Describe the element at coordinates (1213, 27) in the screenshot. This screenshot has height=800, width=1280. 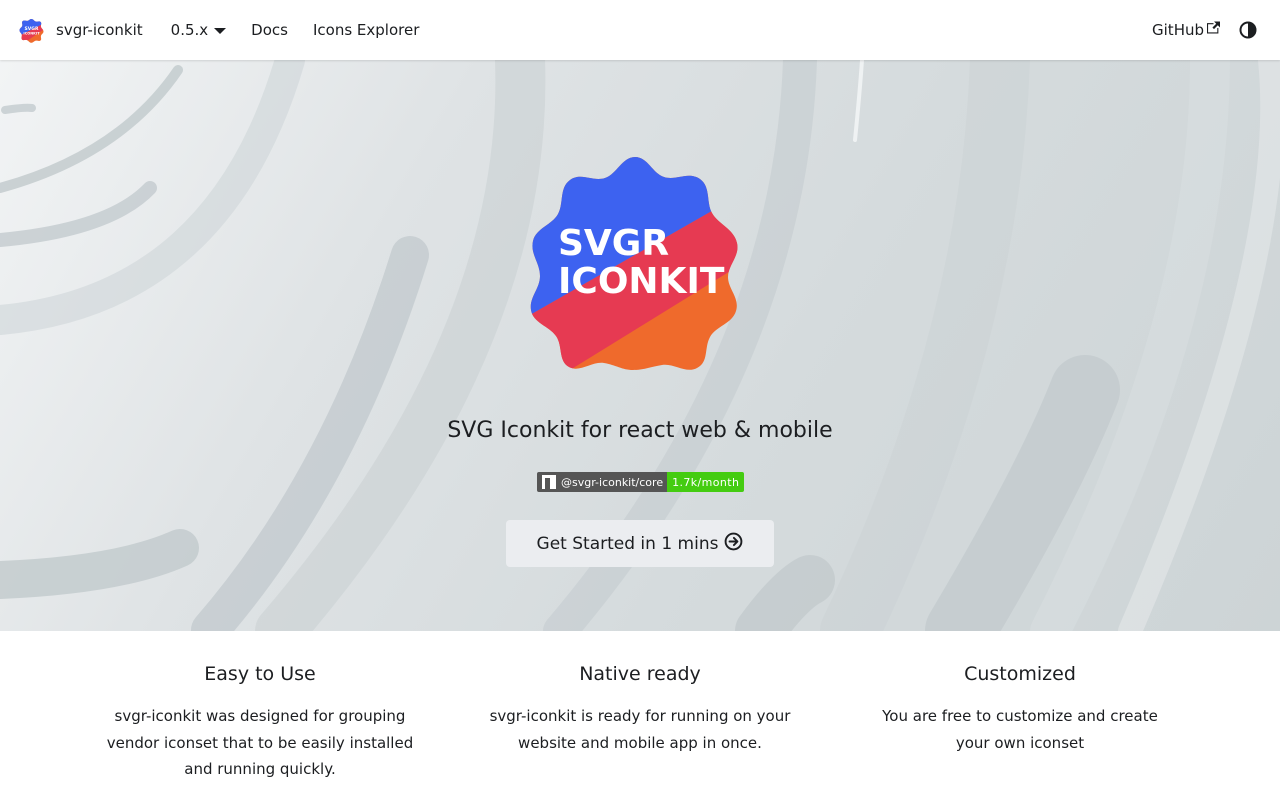
I see `external-link-icon` at that location.